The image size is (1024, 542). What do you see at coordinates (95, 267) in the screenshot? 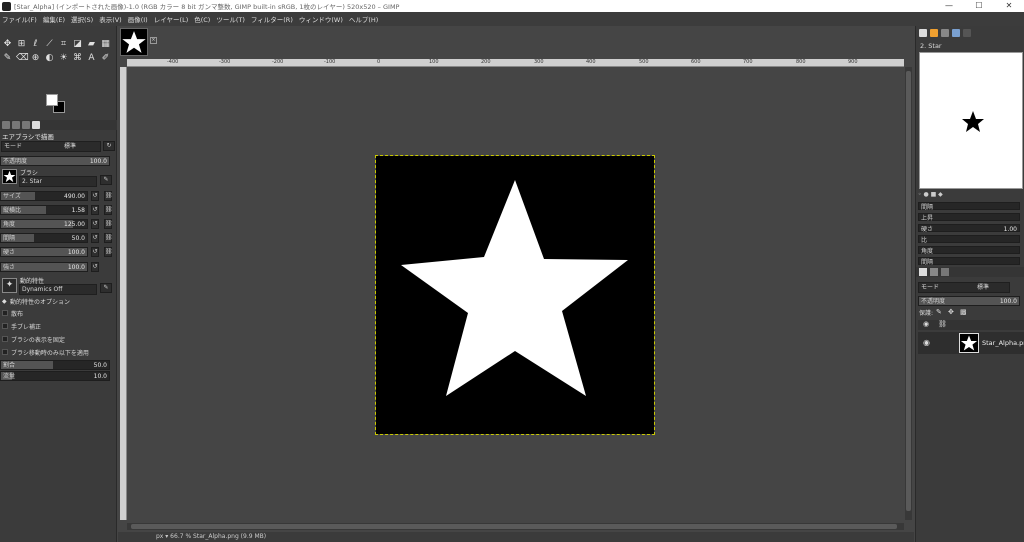
I see `force-reset-icon: ↺` at bounding box center [95, 267].